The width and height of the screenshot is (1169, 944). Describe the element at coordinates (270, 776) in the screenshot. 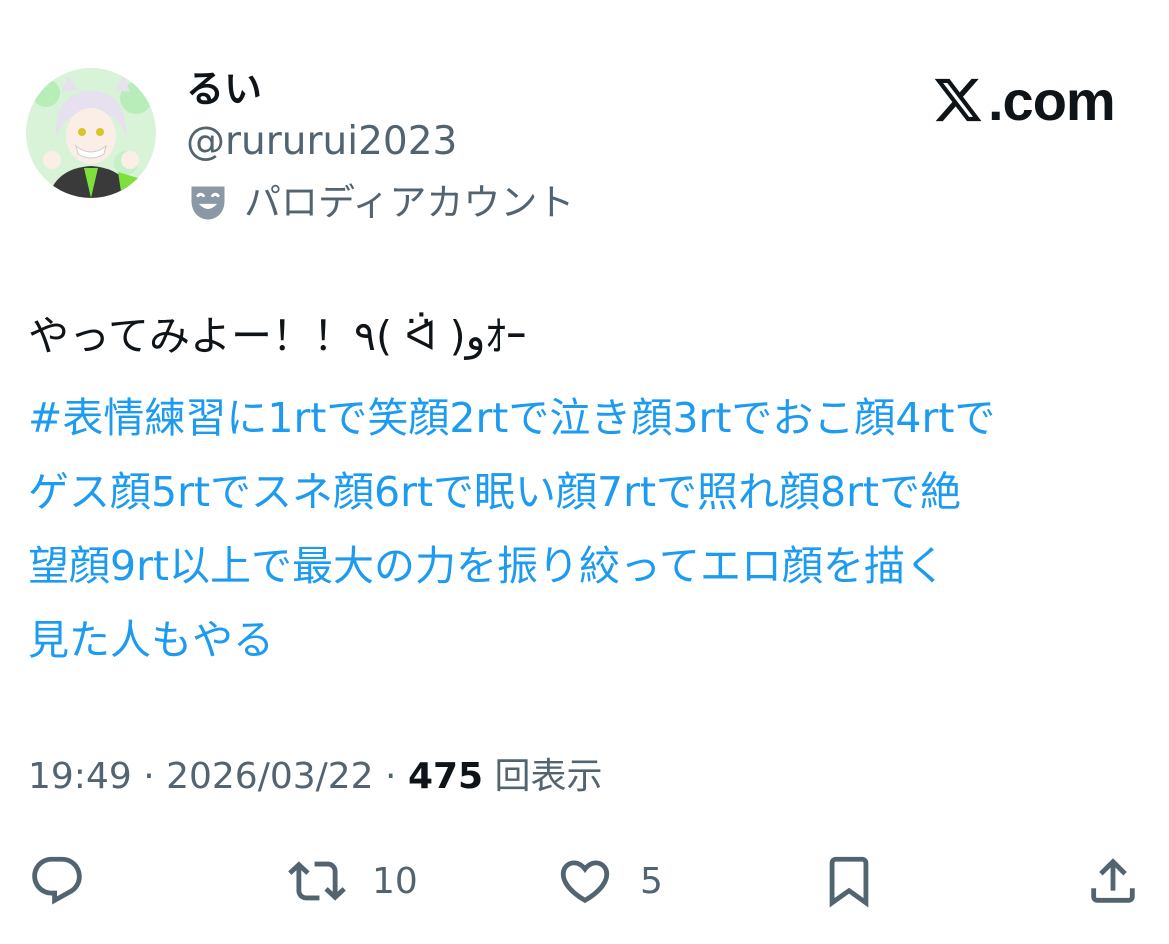

I see `tweet-date: 2026/03/22` at that location.